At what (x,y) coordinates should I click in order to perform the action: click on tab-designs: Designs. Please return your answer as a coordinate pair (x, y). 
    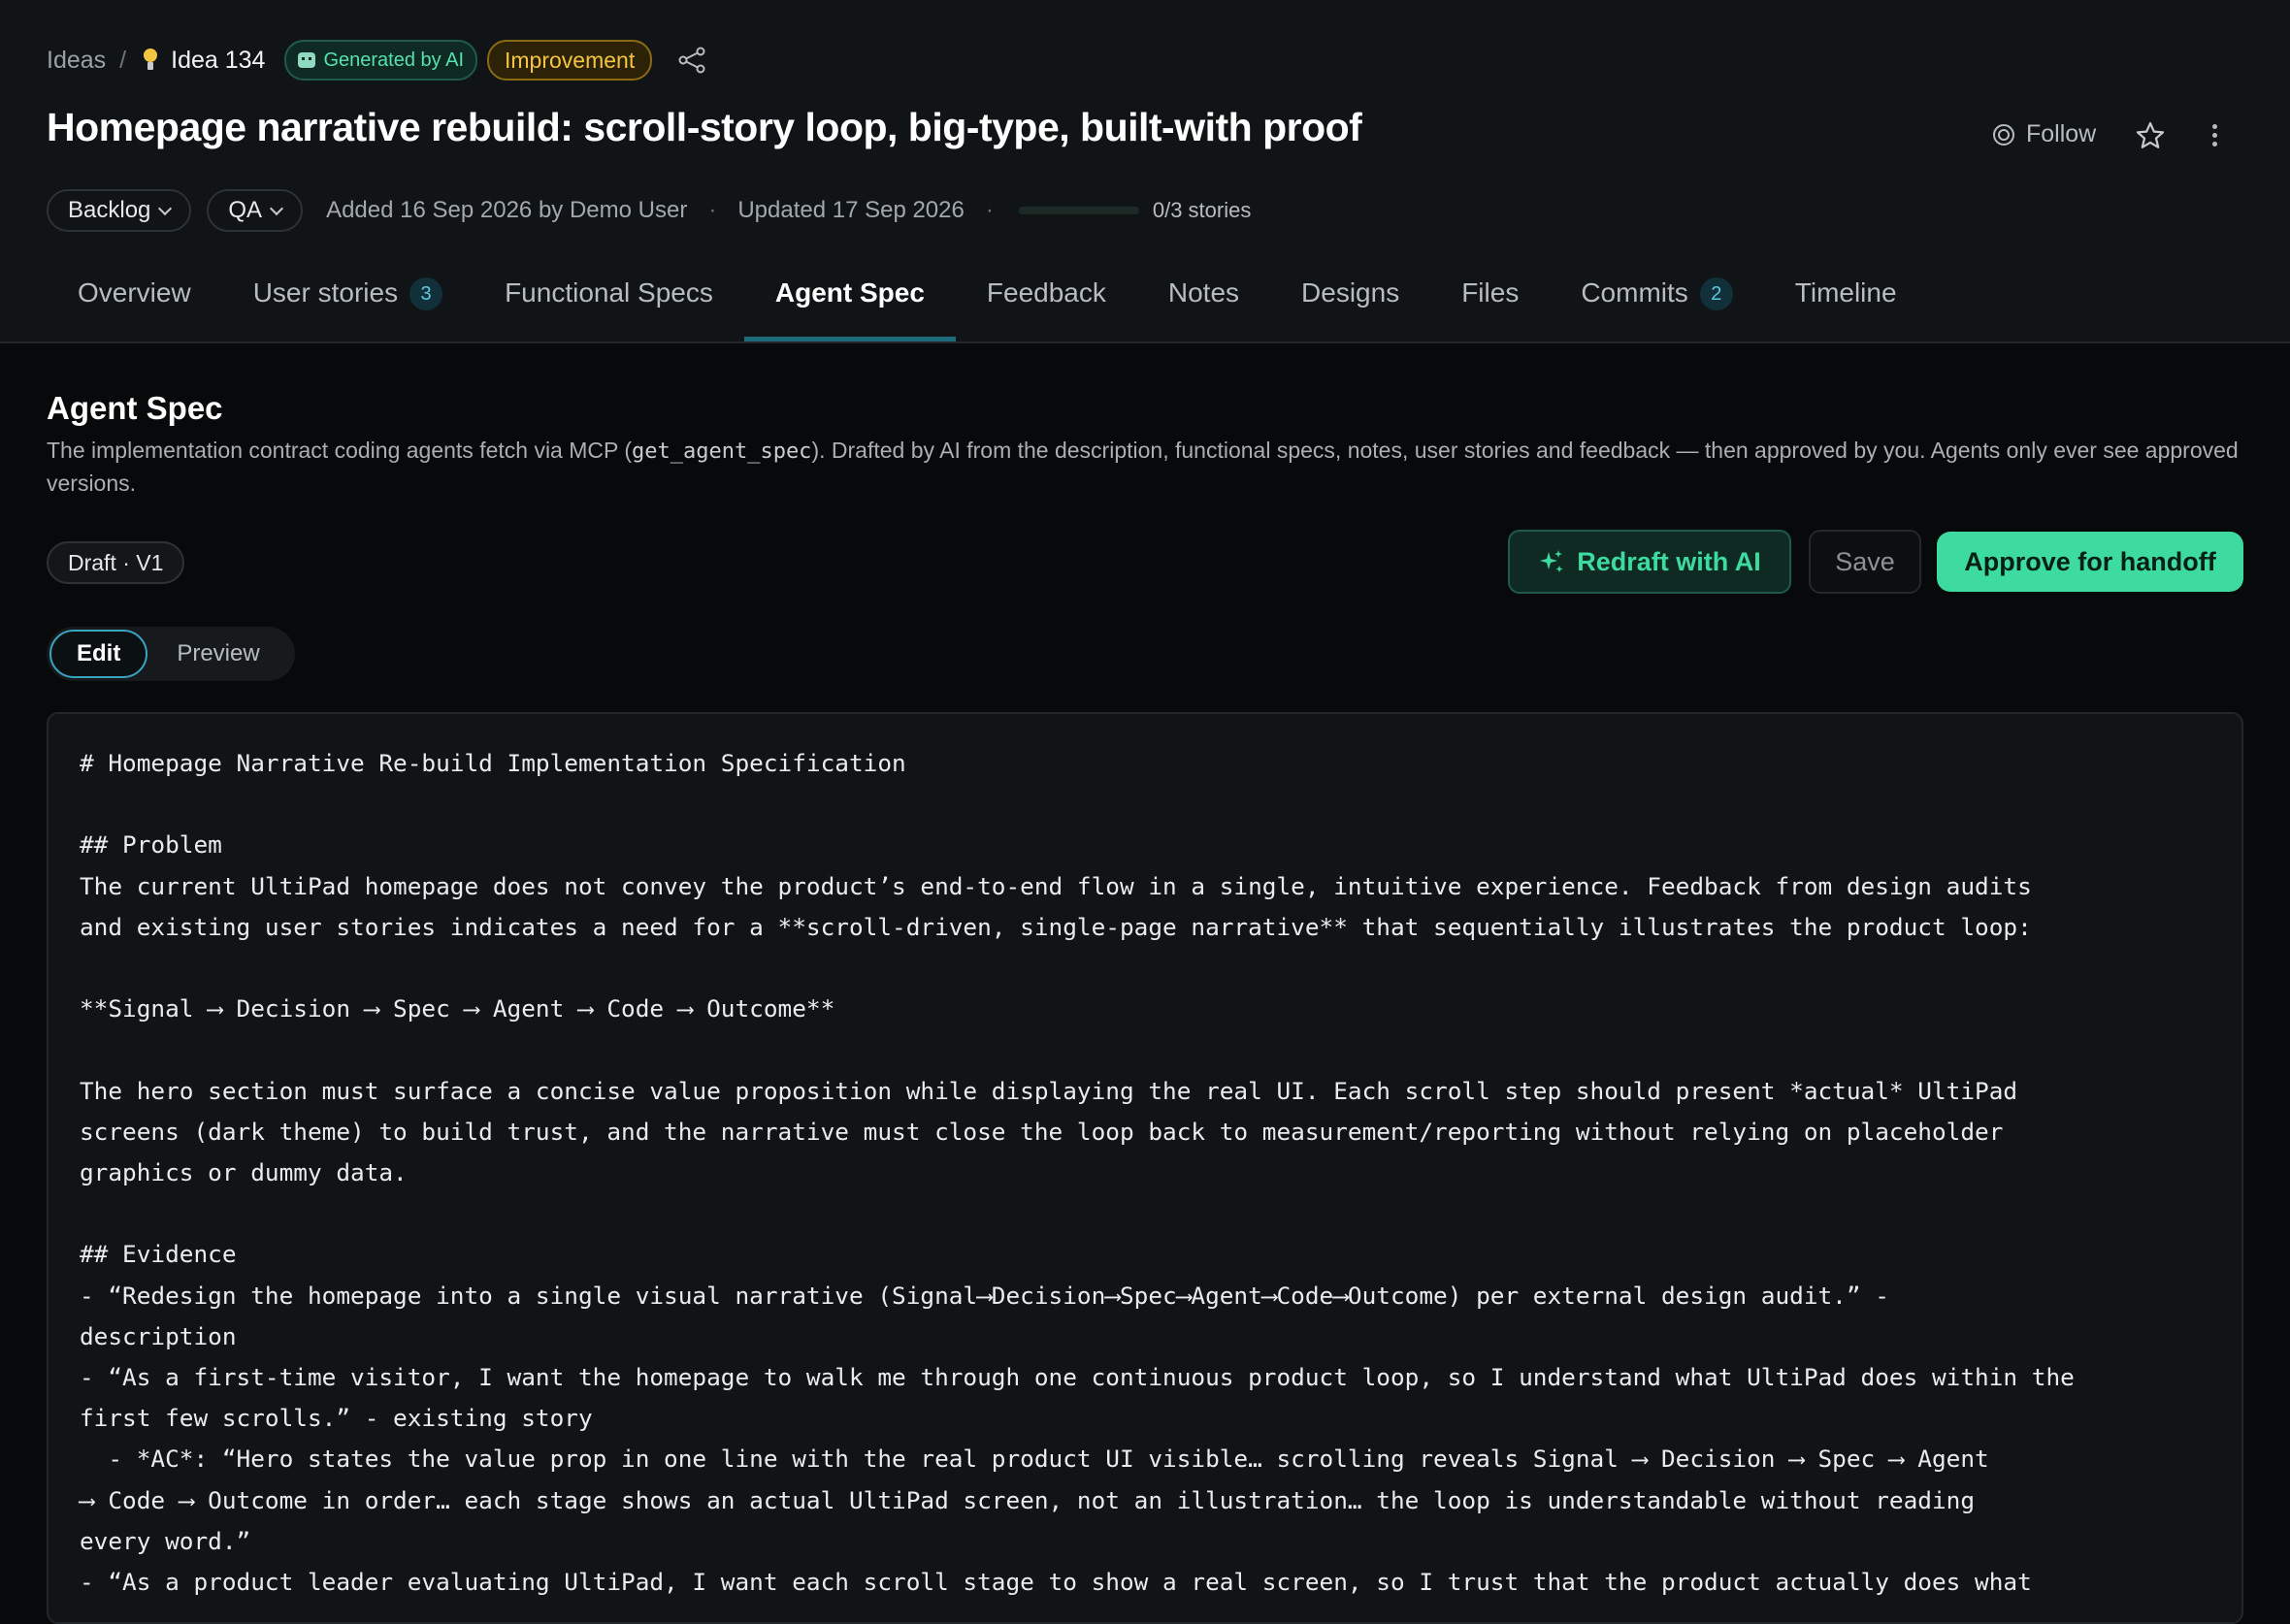
    Looking at the image, I should click on (1350, 299).